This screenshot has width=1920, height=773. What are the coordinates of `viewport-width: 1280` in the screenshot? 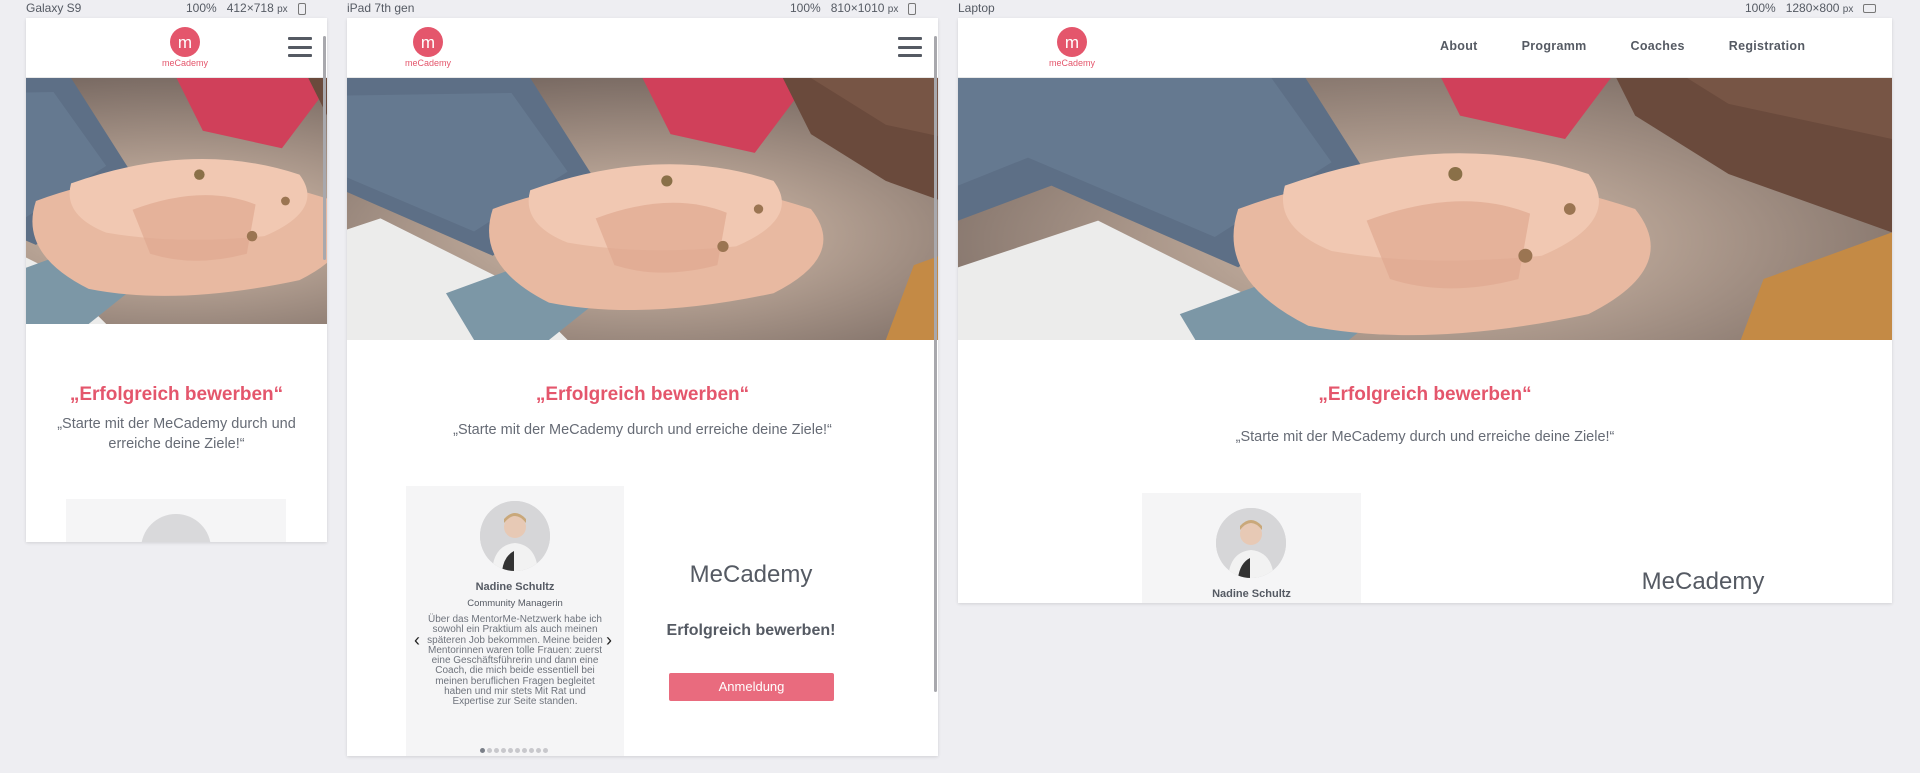 It's located at (1799, 7).